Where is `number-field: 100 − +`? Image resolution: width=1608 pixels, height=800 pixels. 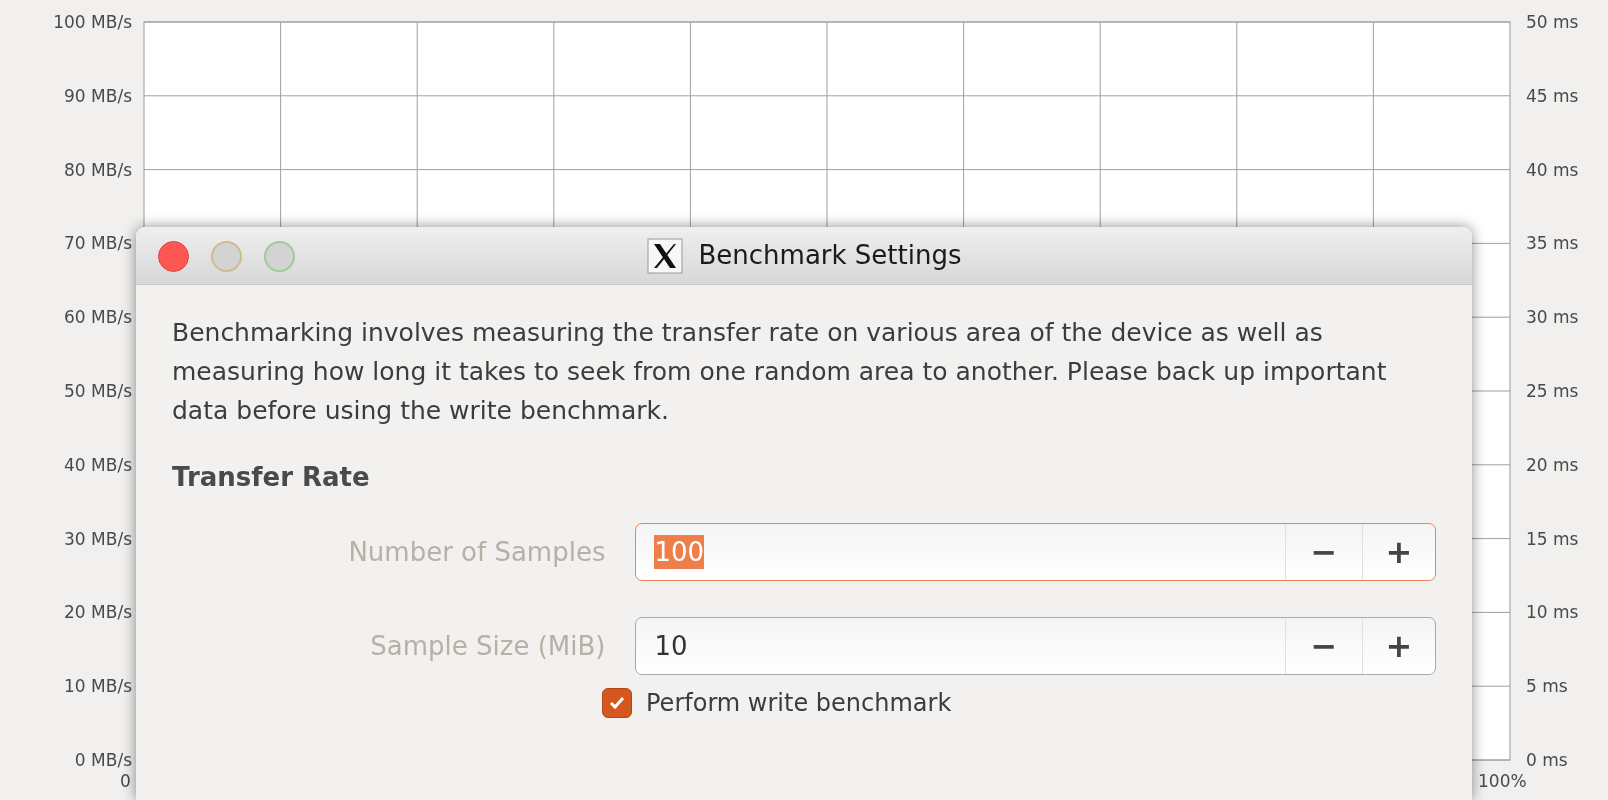 number-field: 100 − + is located at coordinates (1035, 552).